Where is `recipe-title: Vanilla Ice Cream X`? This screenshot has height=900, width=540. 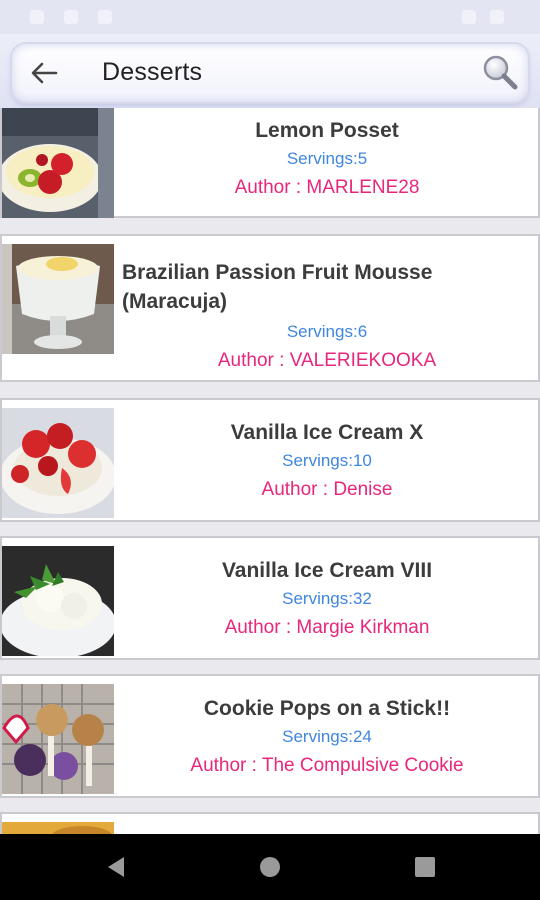 recipe-title: Vanilla Ice Cream X is located at coordinates (327, 432).